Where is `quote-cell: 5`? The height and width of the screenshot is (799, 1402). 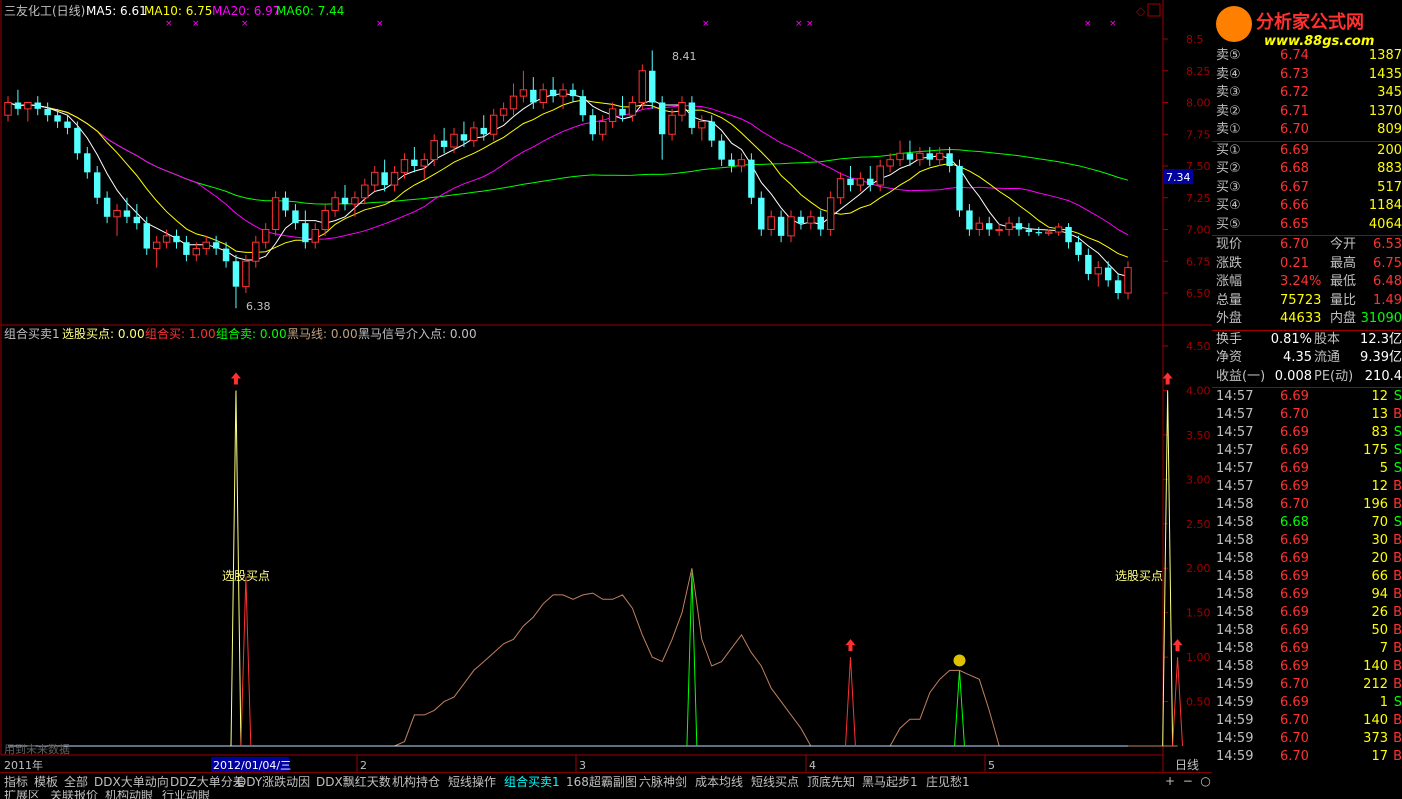 quote-cell: 5 is located at coordinates (1383, 468).